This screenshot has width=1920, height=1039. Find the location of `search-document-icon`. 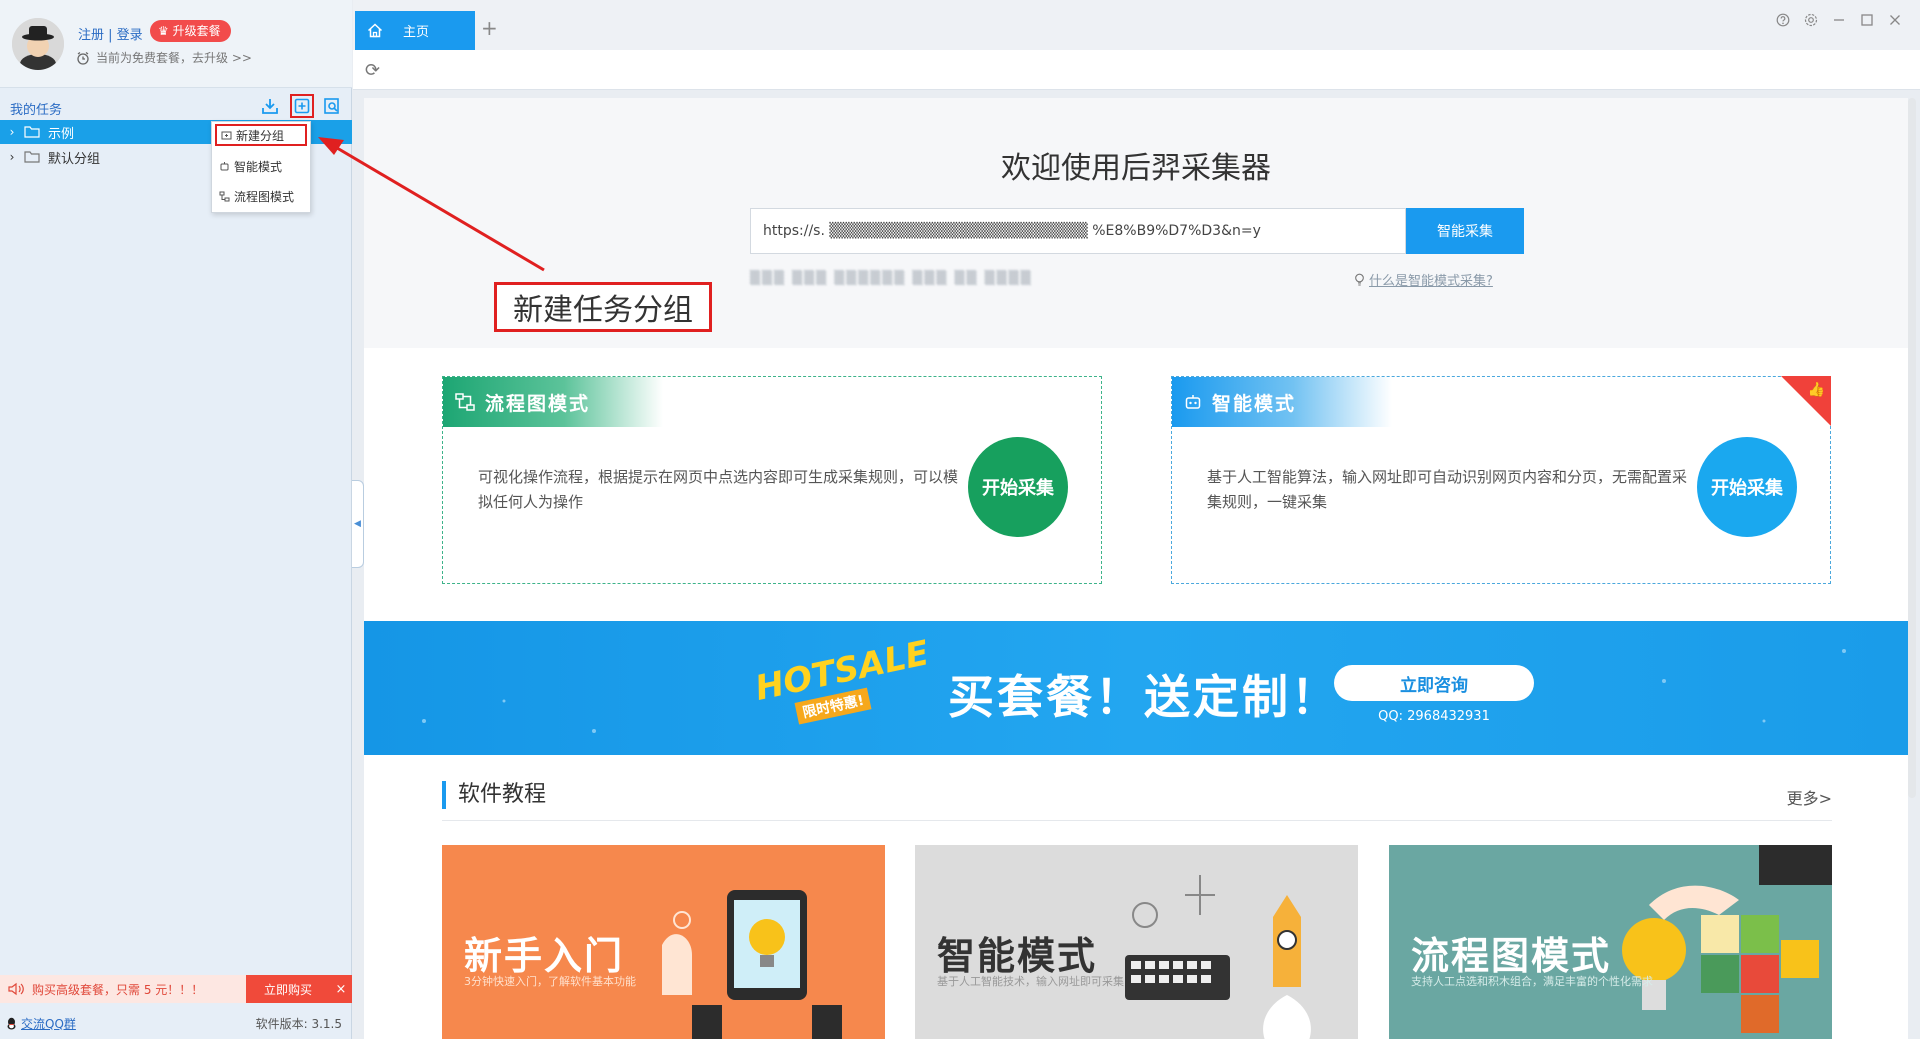

search-document-icon is located at coordinates (331, 106).